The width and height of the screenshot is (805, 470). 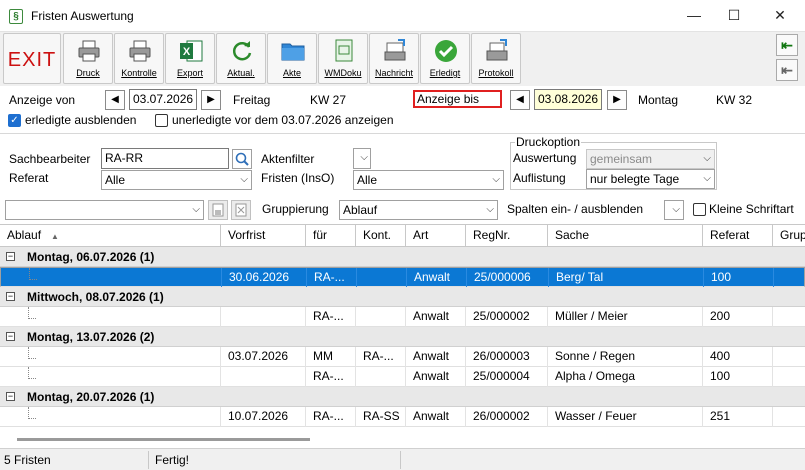 What do you see at coordinates (617, 100) in the screenshot?
I see `to-next-button: ▶` at bounding box center [617, 100].